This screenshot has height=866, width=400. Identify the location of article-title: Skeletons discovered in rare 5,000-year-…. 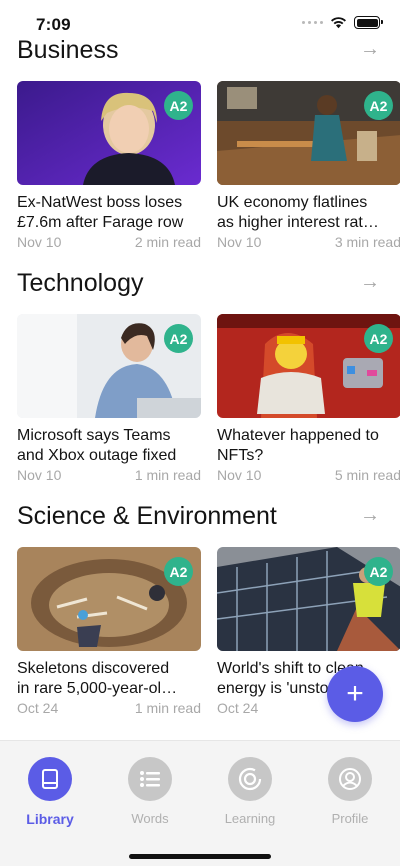
(97, 678).